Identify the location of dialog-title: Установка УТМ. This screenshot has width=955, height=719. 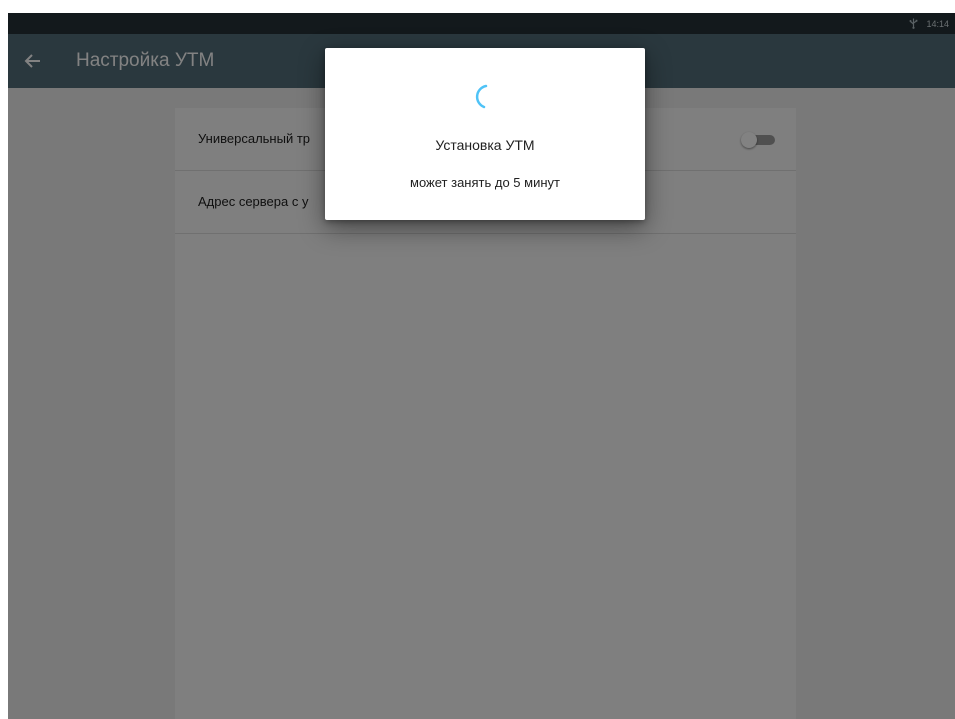
(485, 145).